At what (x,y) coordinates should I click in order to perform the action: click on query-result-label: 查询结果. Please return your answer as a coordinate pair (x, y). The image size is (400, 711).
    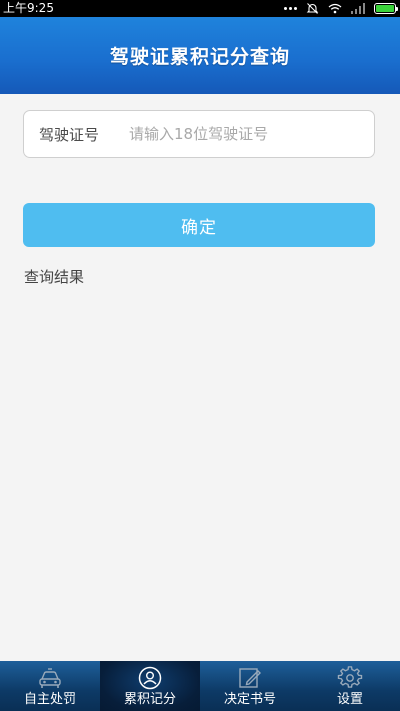
    Looking at the image, I should click on (54, 277).